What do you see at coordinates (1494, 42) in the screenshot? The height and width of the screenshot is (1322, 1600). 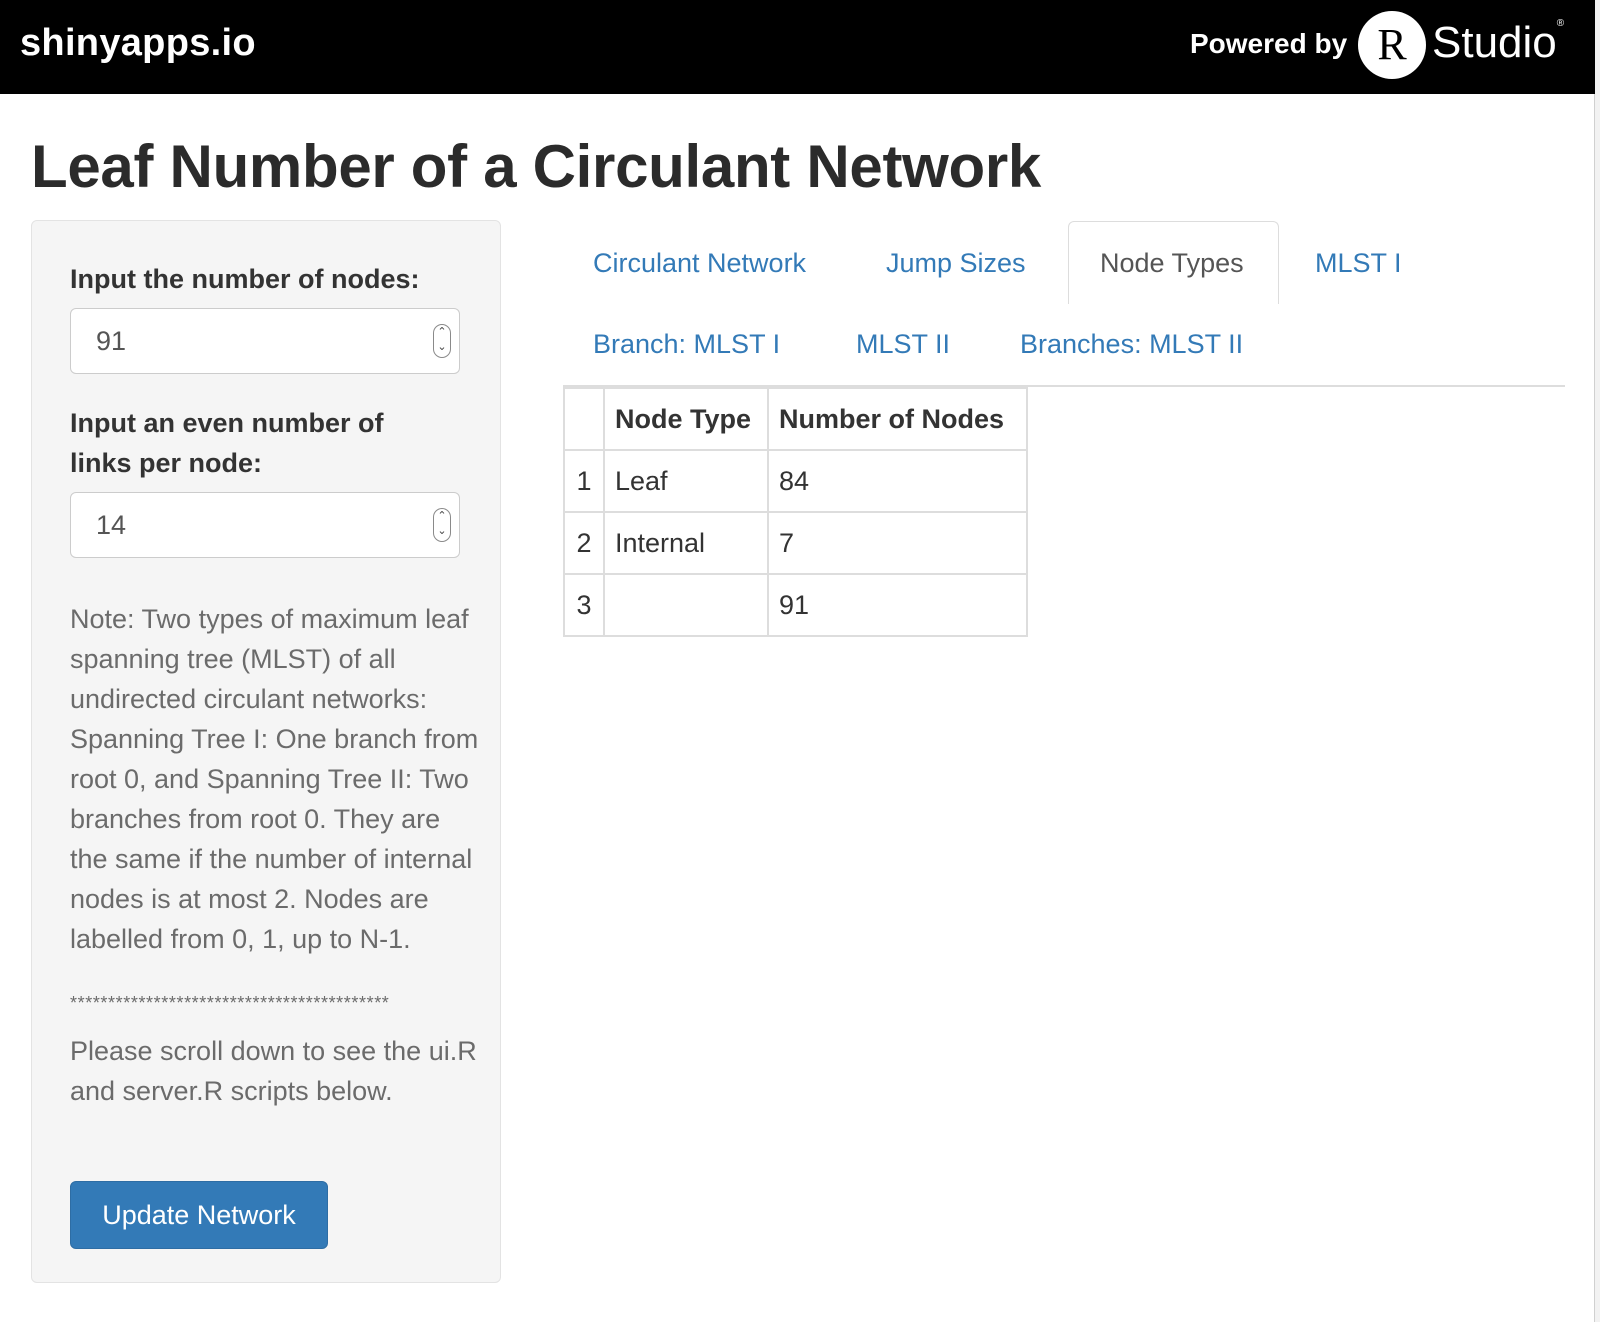 I see `rstudio-studio-text: Studio` at bounding box center [1494, 42].